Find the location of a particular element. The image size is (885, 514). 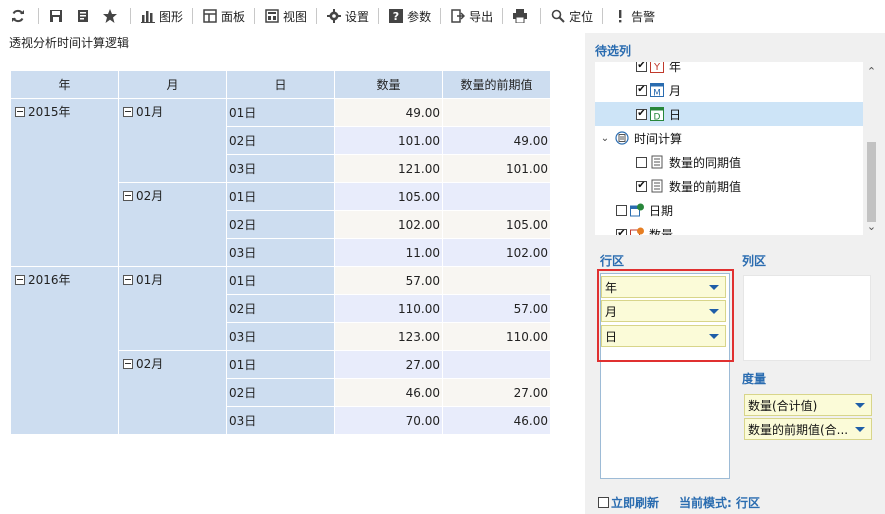

chevron-down-icon: ⌄ is located at coordinates (605, 138).